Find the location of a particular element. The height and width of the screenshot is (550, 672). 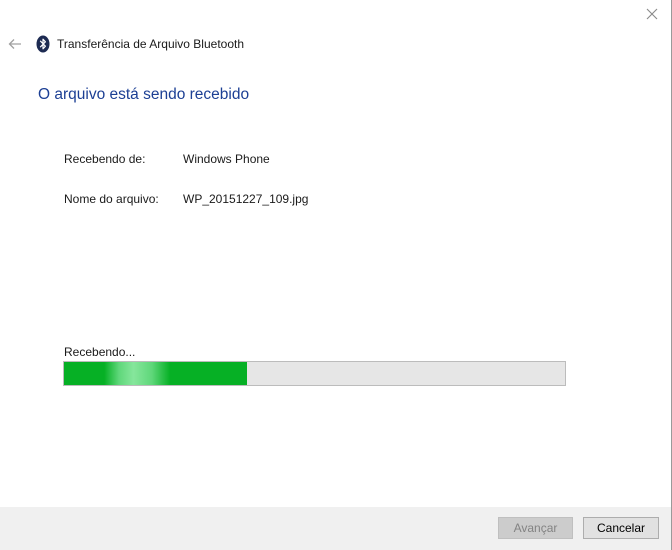

progress-fill is located at coordinates (156, 373).